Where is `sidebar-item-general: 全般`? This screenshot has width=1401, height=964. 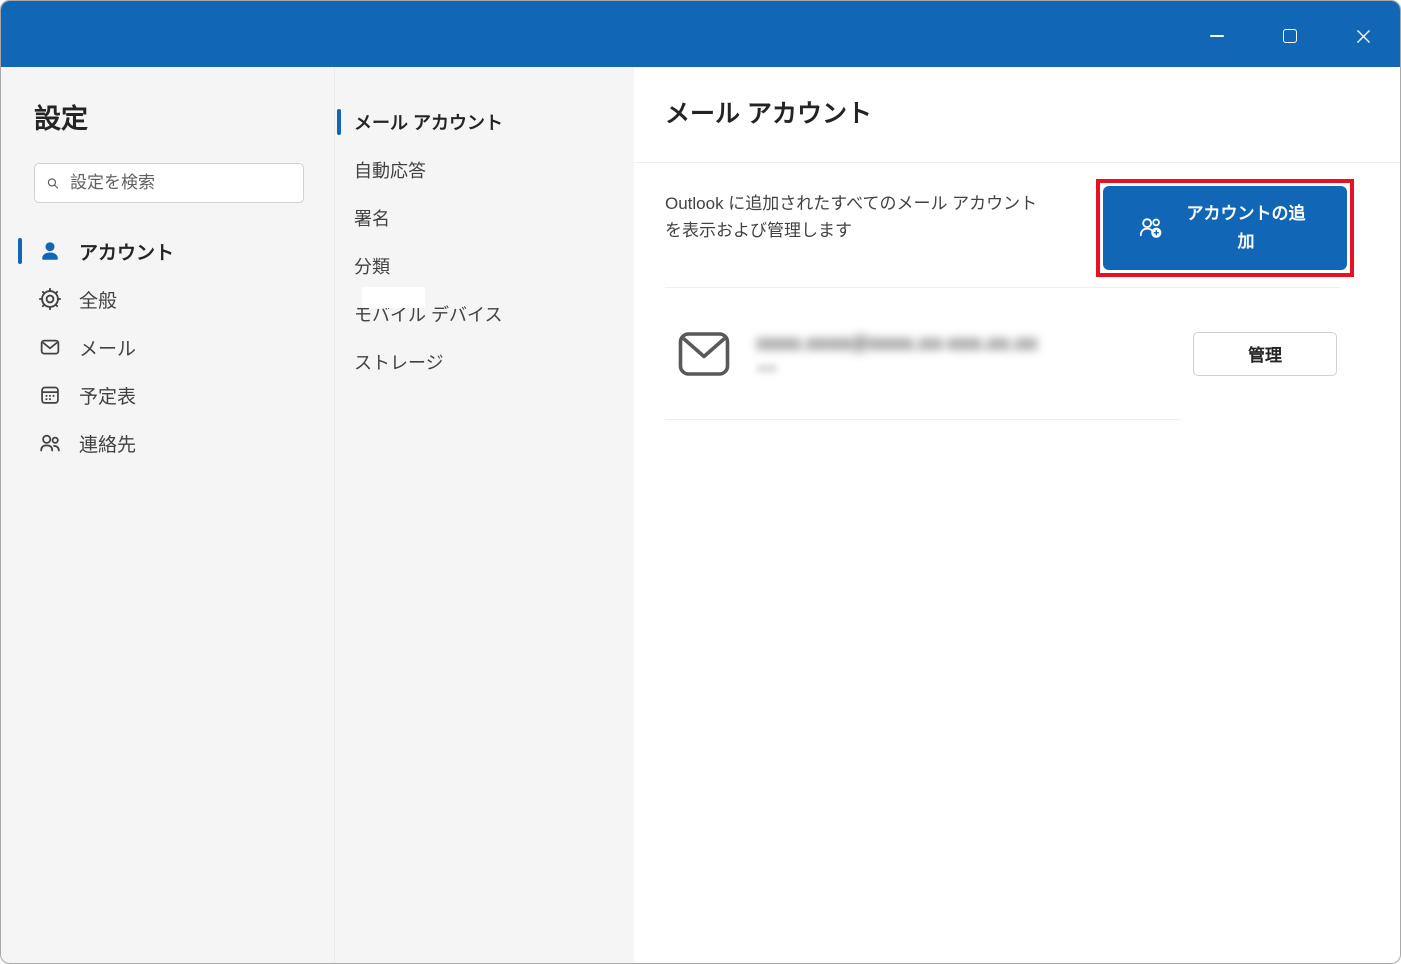
sidebar-item-general: 全般 is located at coordinates (167, 299).